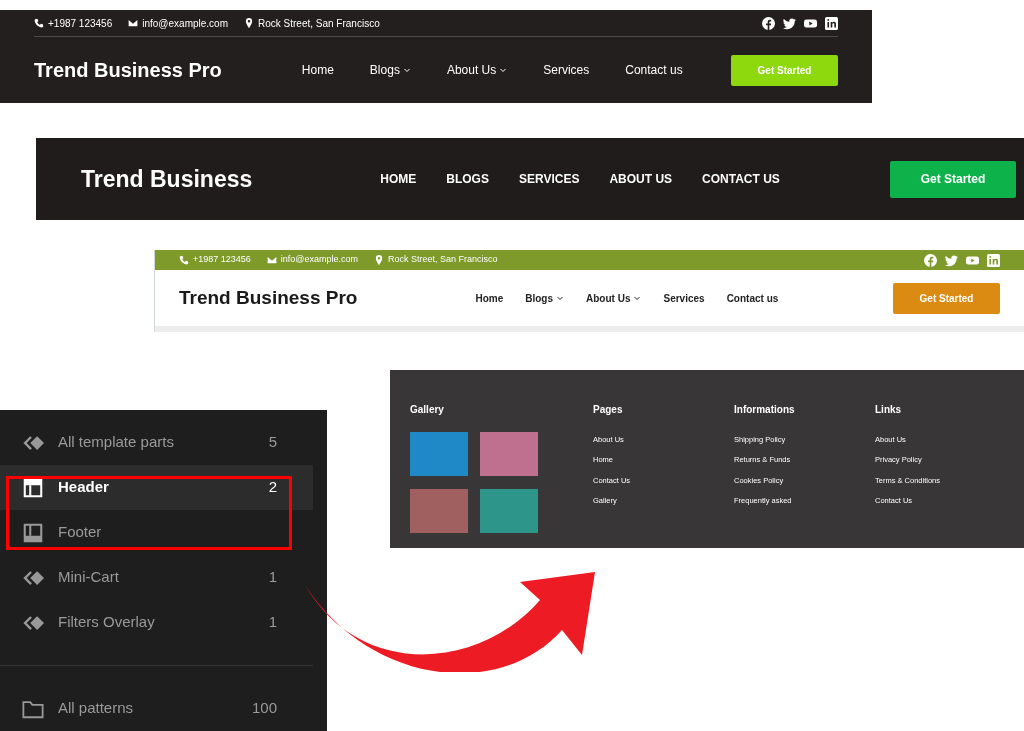 The width and height of the screenshot is (1024, 731). I want to click on sidebar-item: All patterns 100, so click(156, 708).